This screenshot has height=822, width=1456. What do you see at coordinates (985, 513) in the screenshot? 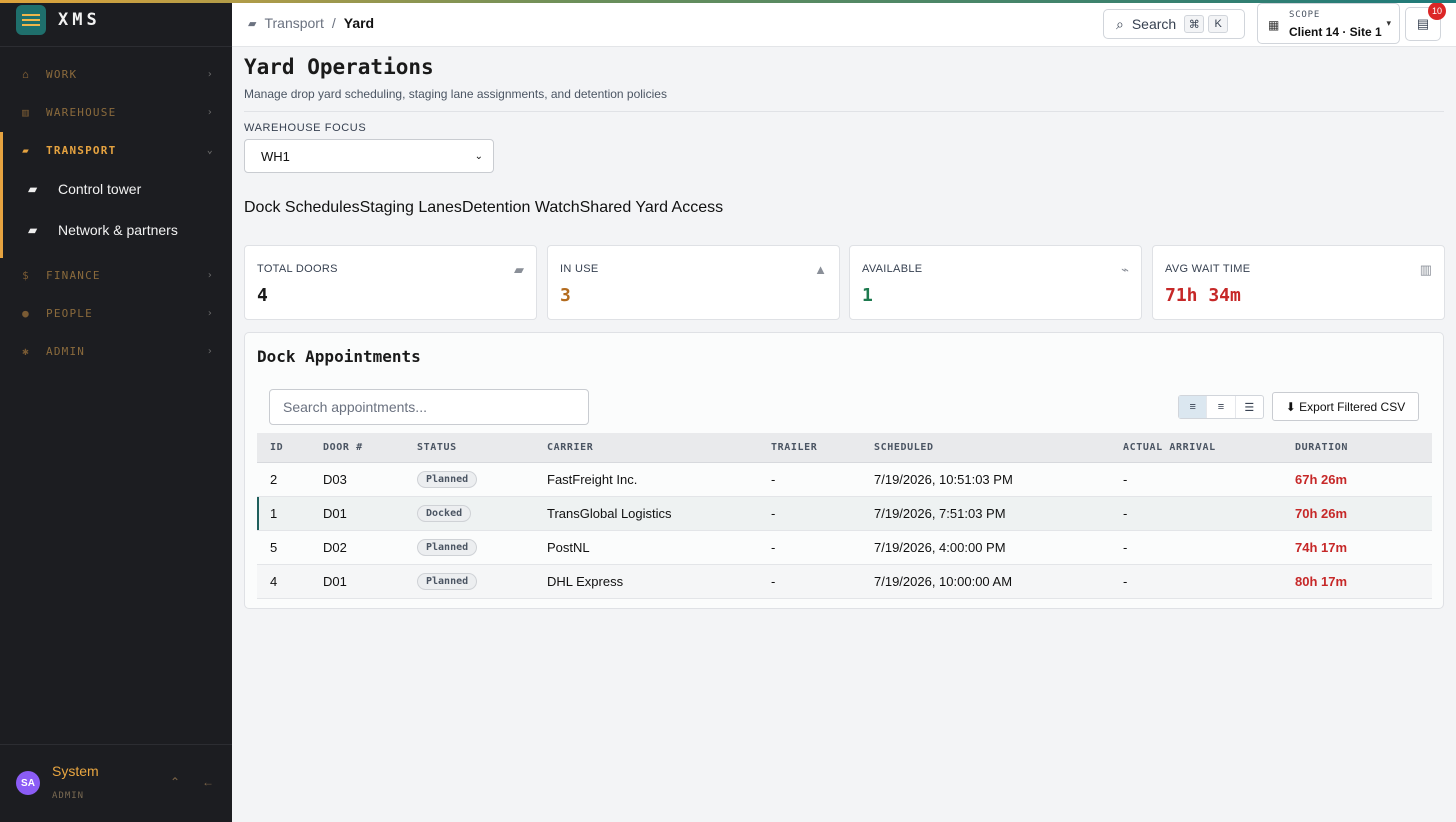
I see `cell-scheduled: 7/19/2026, 7:51:03 PM` at bounding box center [985, 513].